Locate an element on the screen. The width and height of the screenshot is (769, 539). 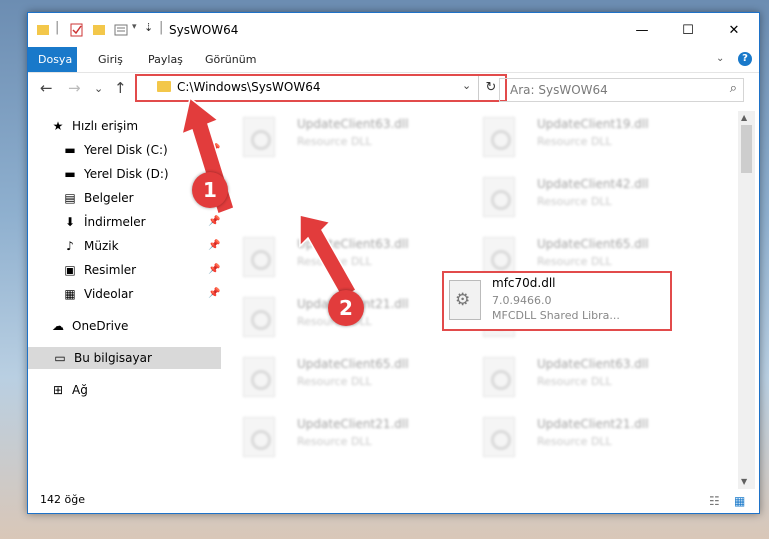
forward-button: → is located at coordinates (74, 88).